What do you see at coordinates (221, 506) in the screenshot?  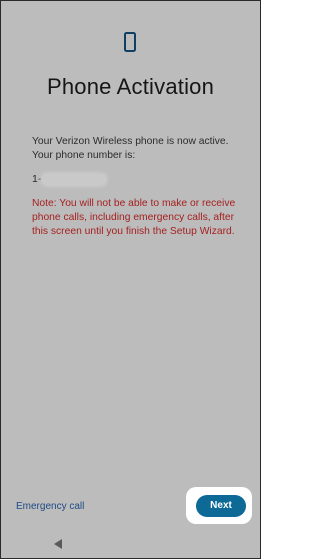 I see `next-button: Next` at bounding box center [221, 506].